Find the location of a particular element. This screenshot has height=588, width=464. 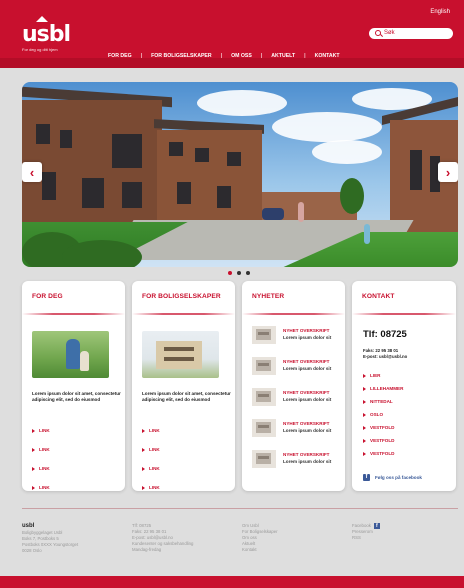

nav-item-for-boligselskaper: FOR BOLIGSELSKAPER is located at coordinates (181, 56).